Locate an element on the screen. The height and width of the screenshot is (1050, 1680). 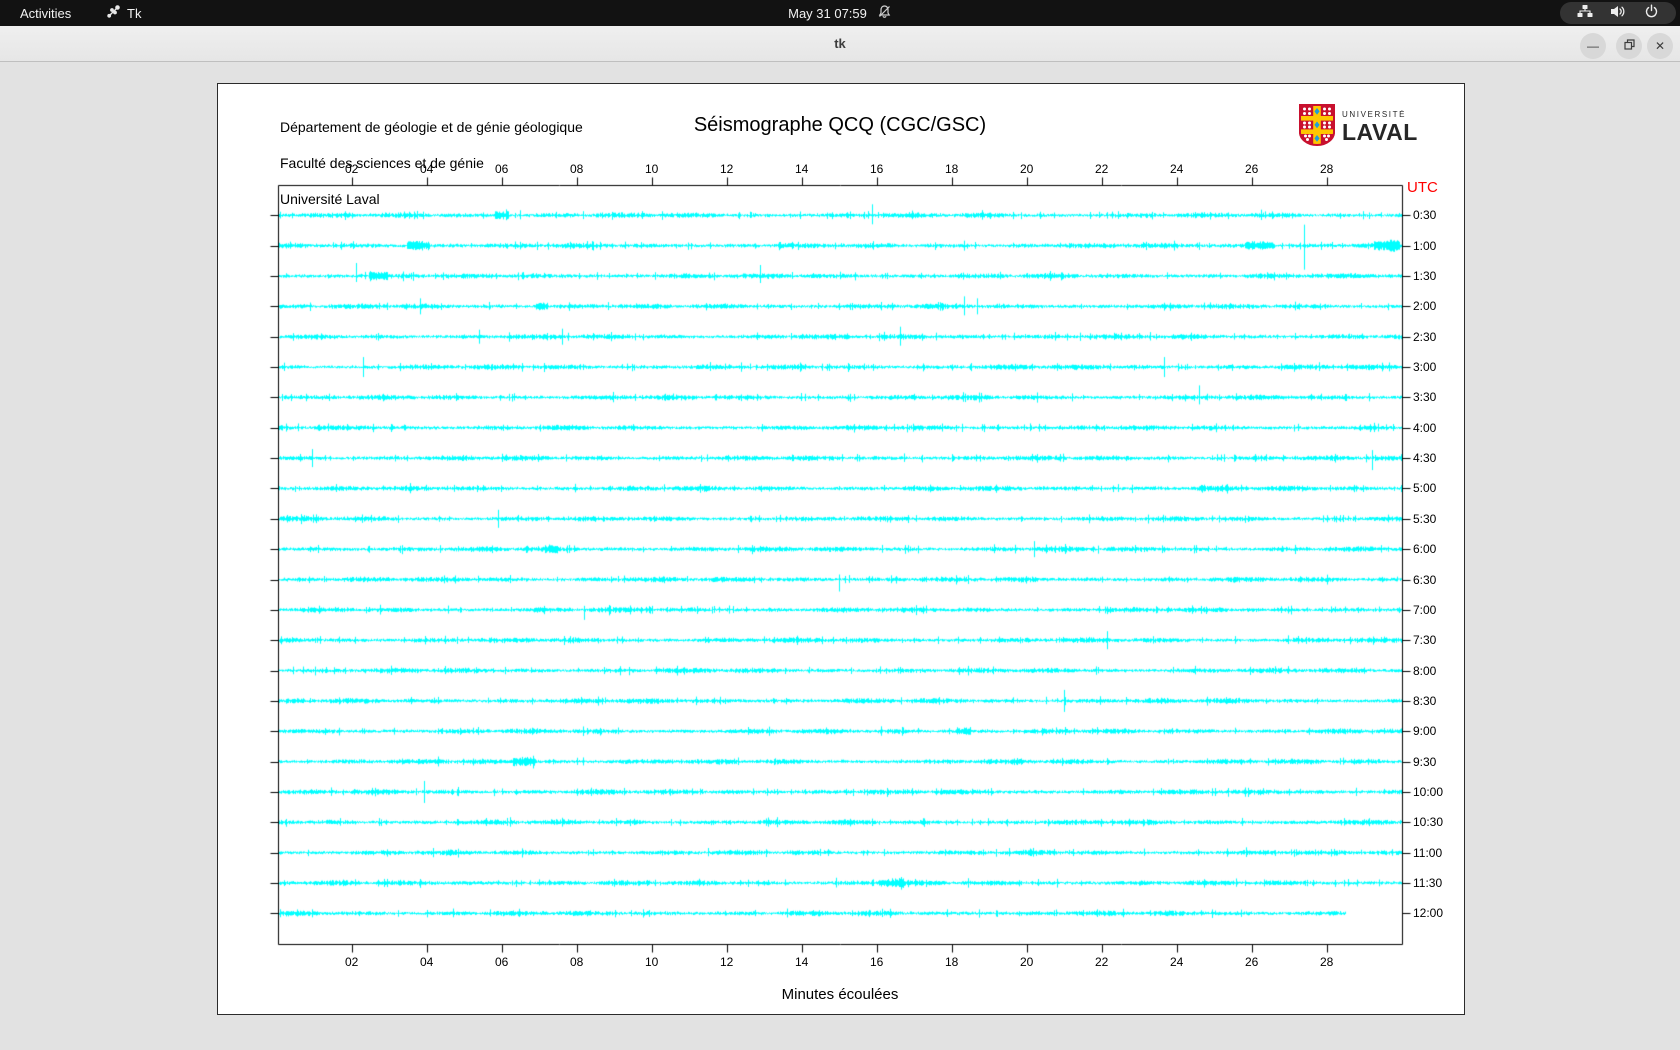
utc-time-label: 8:30 is located at coordinates (1425, 700).